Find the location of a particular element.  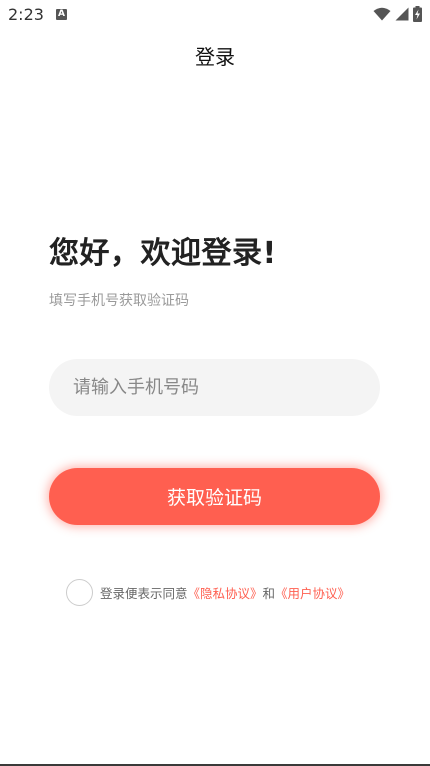

signal-icon is located at coordinates (402, 14).